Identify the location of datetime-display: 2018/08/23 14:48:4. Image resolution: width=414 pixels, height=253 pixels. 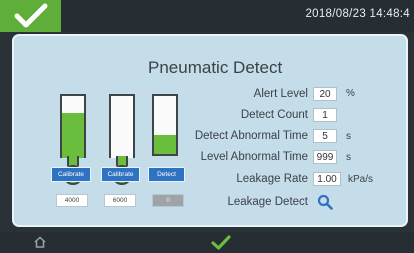
(357, 14).